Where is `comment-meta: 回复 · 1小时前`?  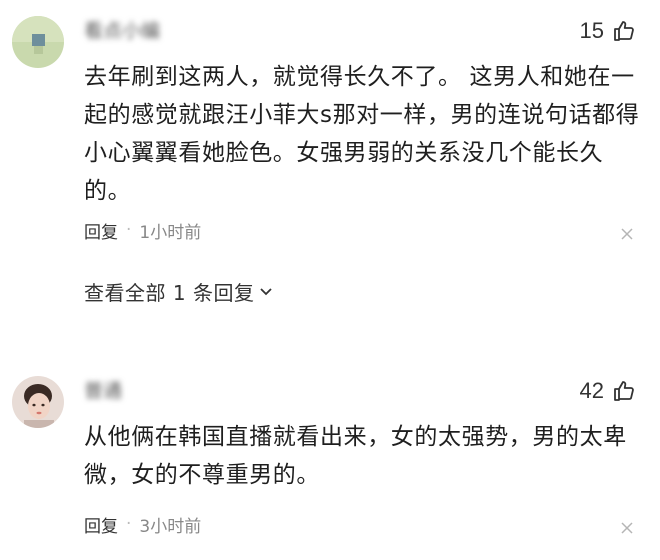
comment-meta: 回复 · 1小时前 is located at coordinates (143, 230).